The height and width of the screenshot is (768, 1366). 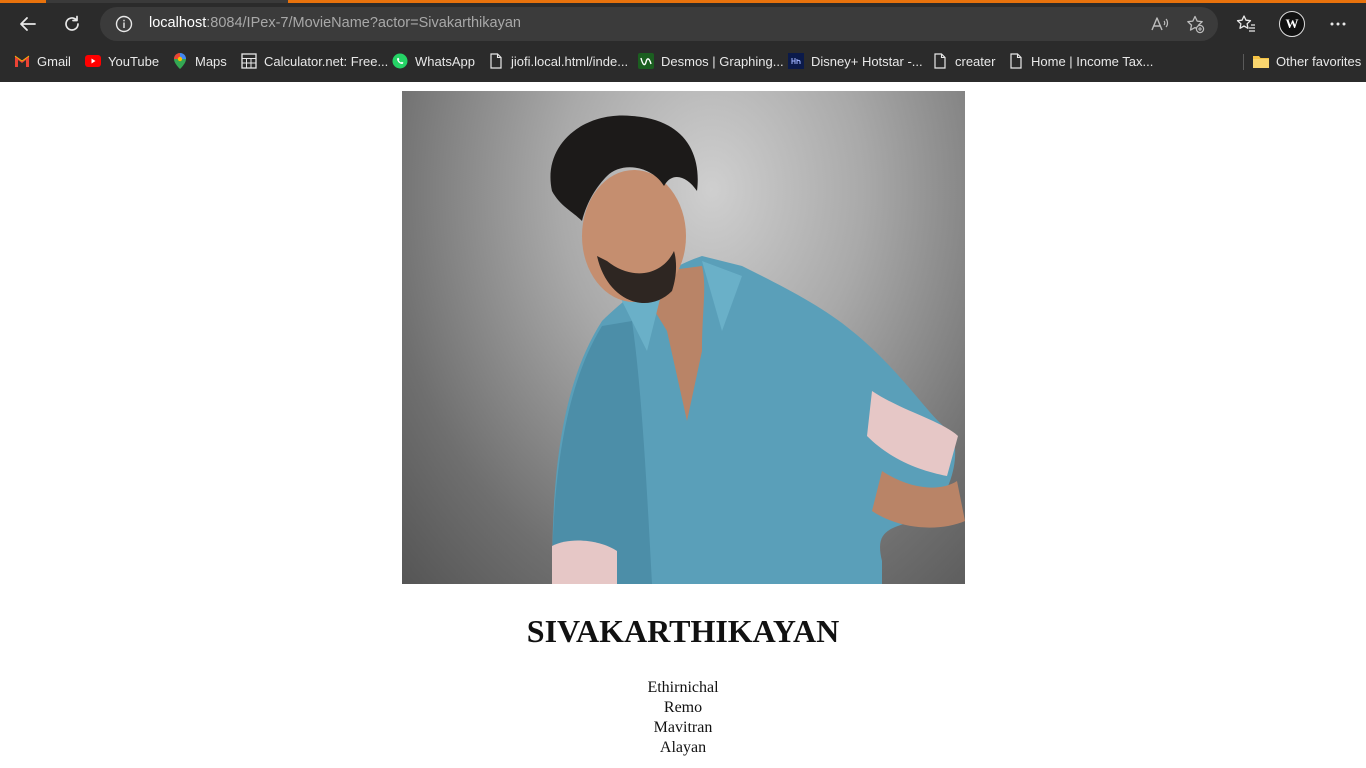 I want to click on reload-button, so click(x=72, y=24).